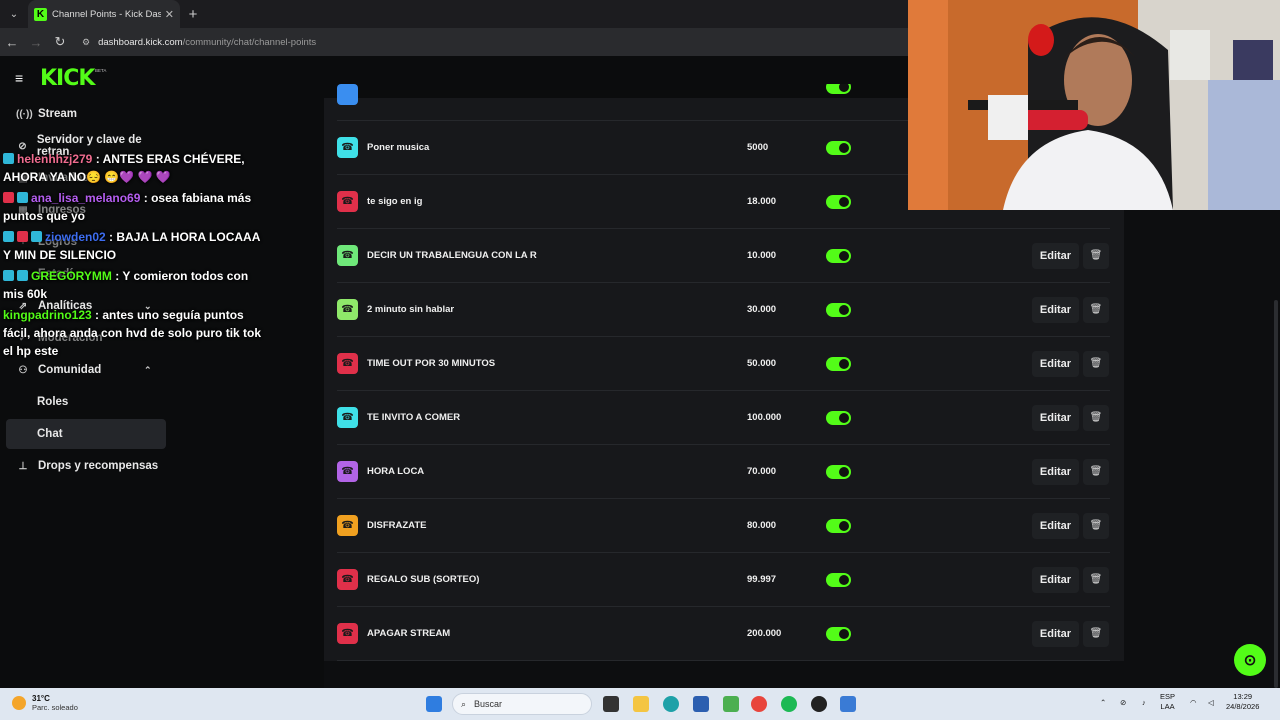 The width and height of the screenshot is (1280, 720). What do you see at coordinates (838, 89) in the screenshot?
I see `reward-toggle` at bounding box center [838, 89].